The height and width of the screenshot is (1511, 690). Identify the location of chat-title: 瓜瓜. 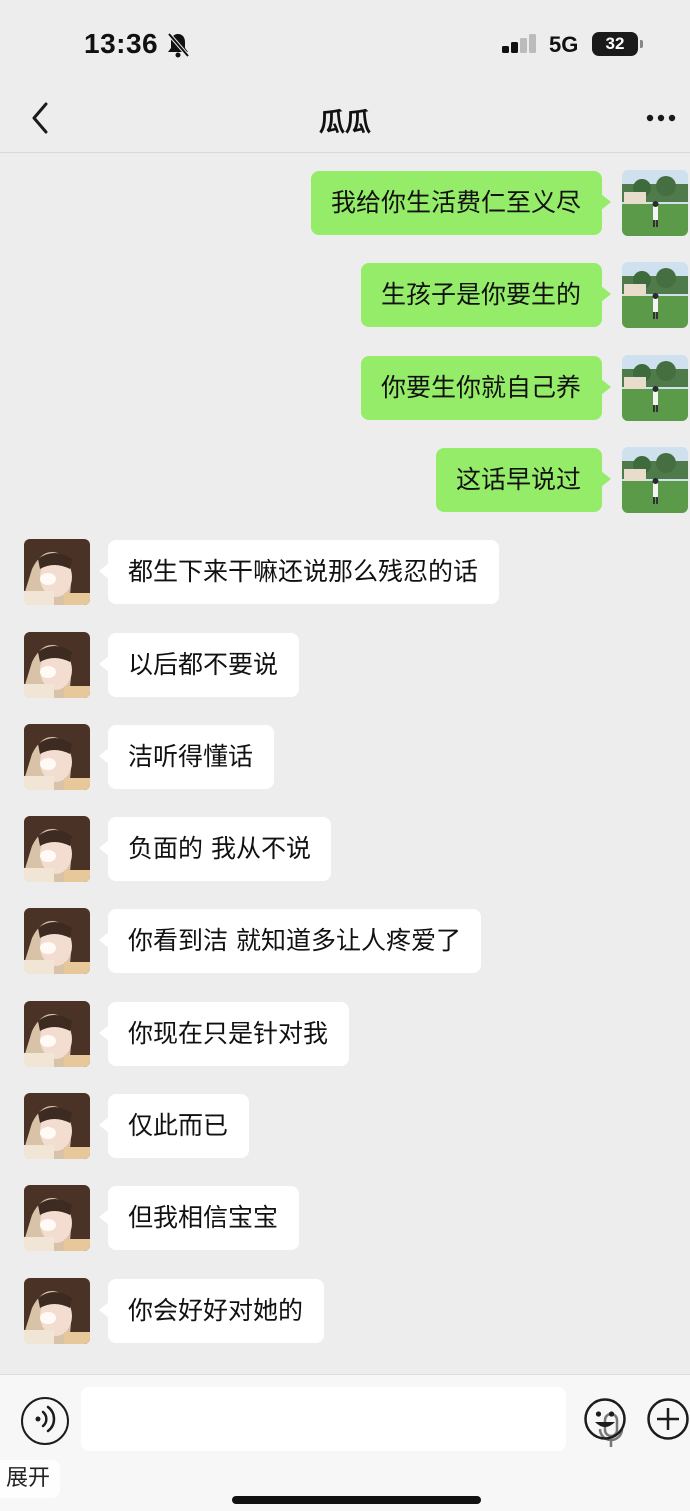
(344, 123).